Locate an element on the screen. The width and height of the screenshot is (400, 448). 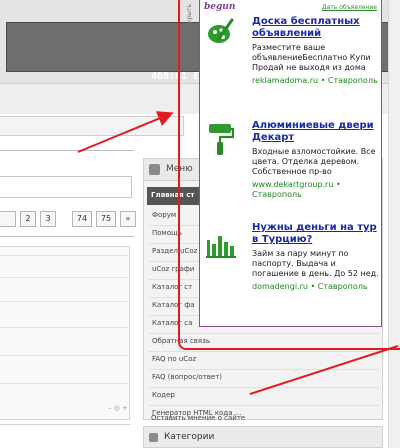
sidebar-categories-header: Категории is located at coordinates (263, 437).